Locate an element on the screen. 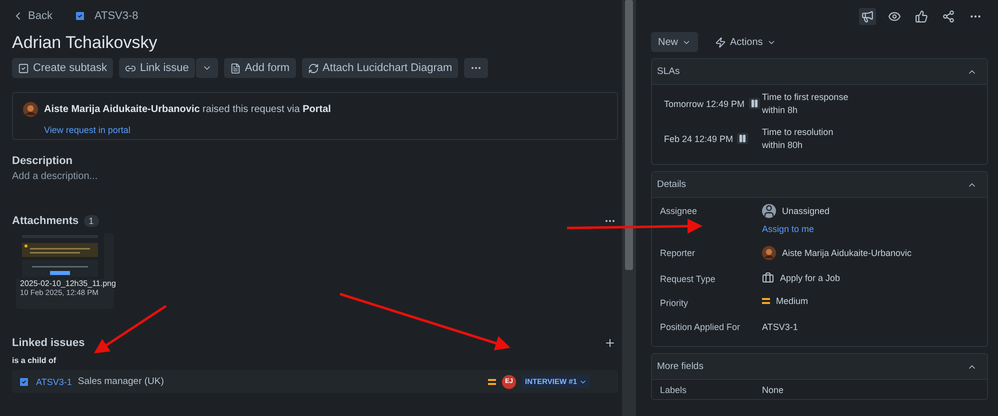  subtask-icon is located at coordinates (23, 68).